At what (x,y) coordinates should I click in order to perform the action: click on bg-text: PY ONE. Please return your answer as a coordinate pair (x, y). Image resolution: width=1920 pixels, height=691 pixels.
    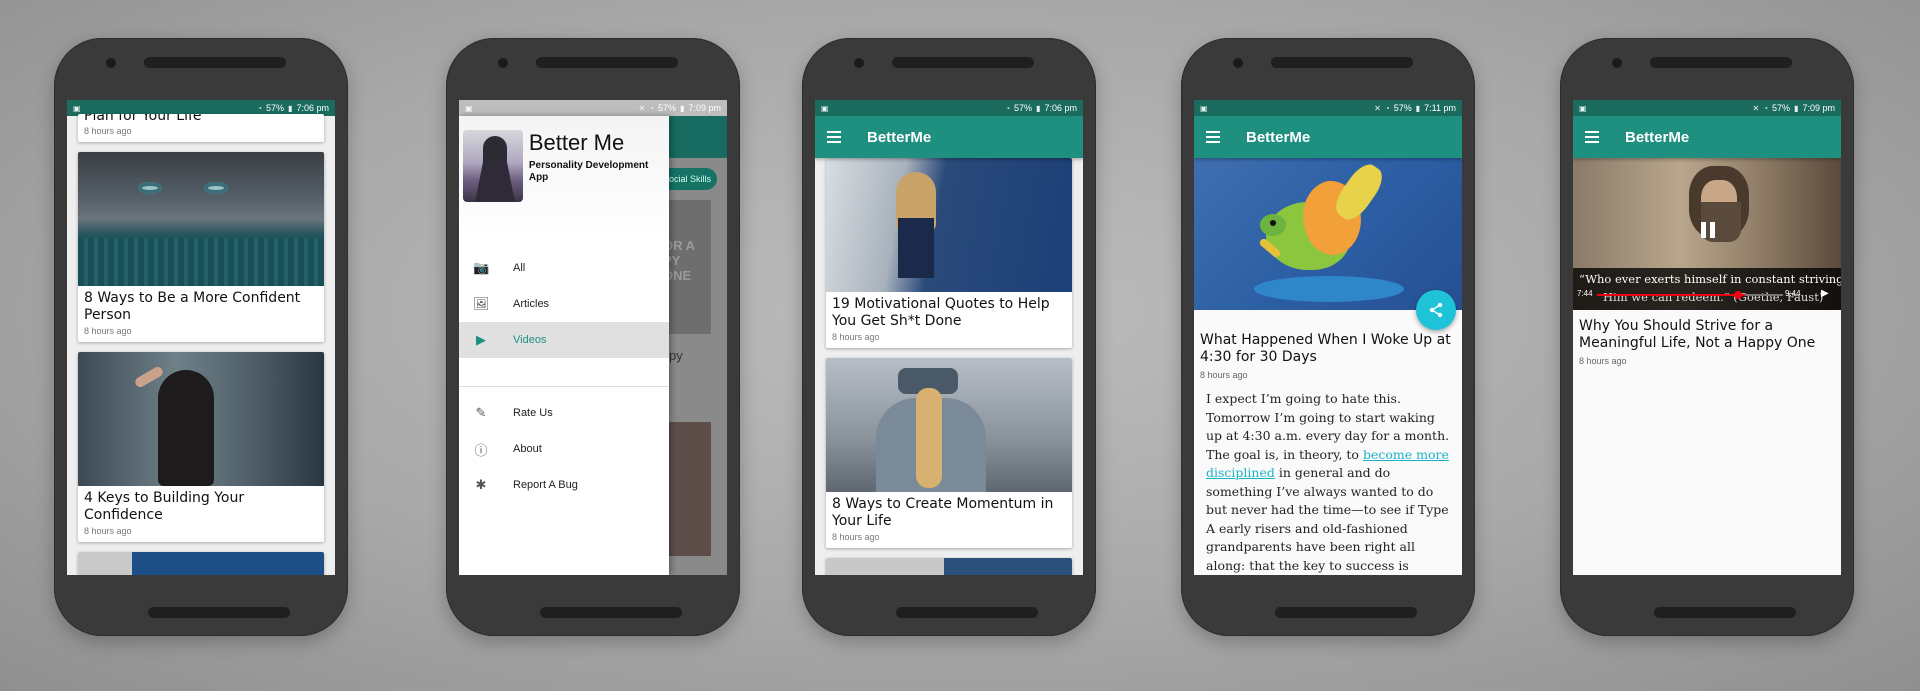
    Looking at the image, I should click on (677, 268).